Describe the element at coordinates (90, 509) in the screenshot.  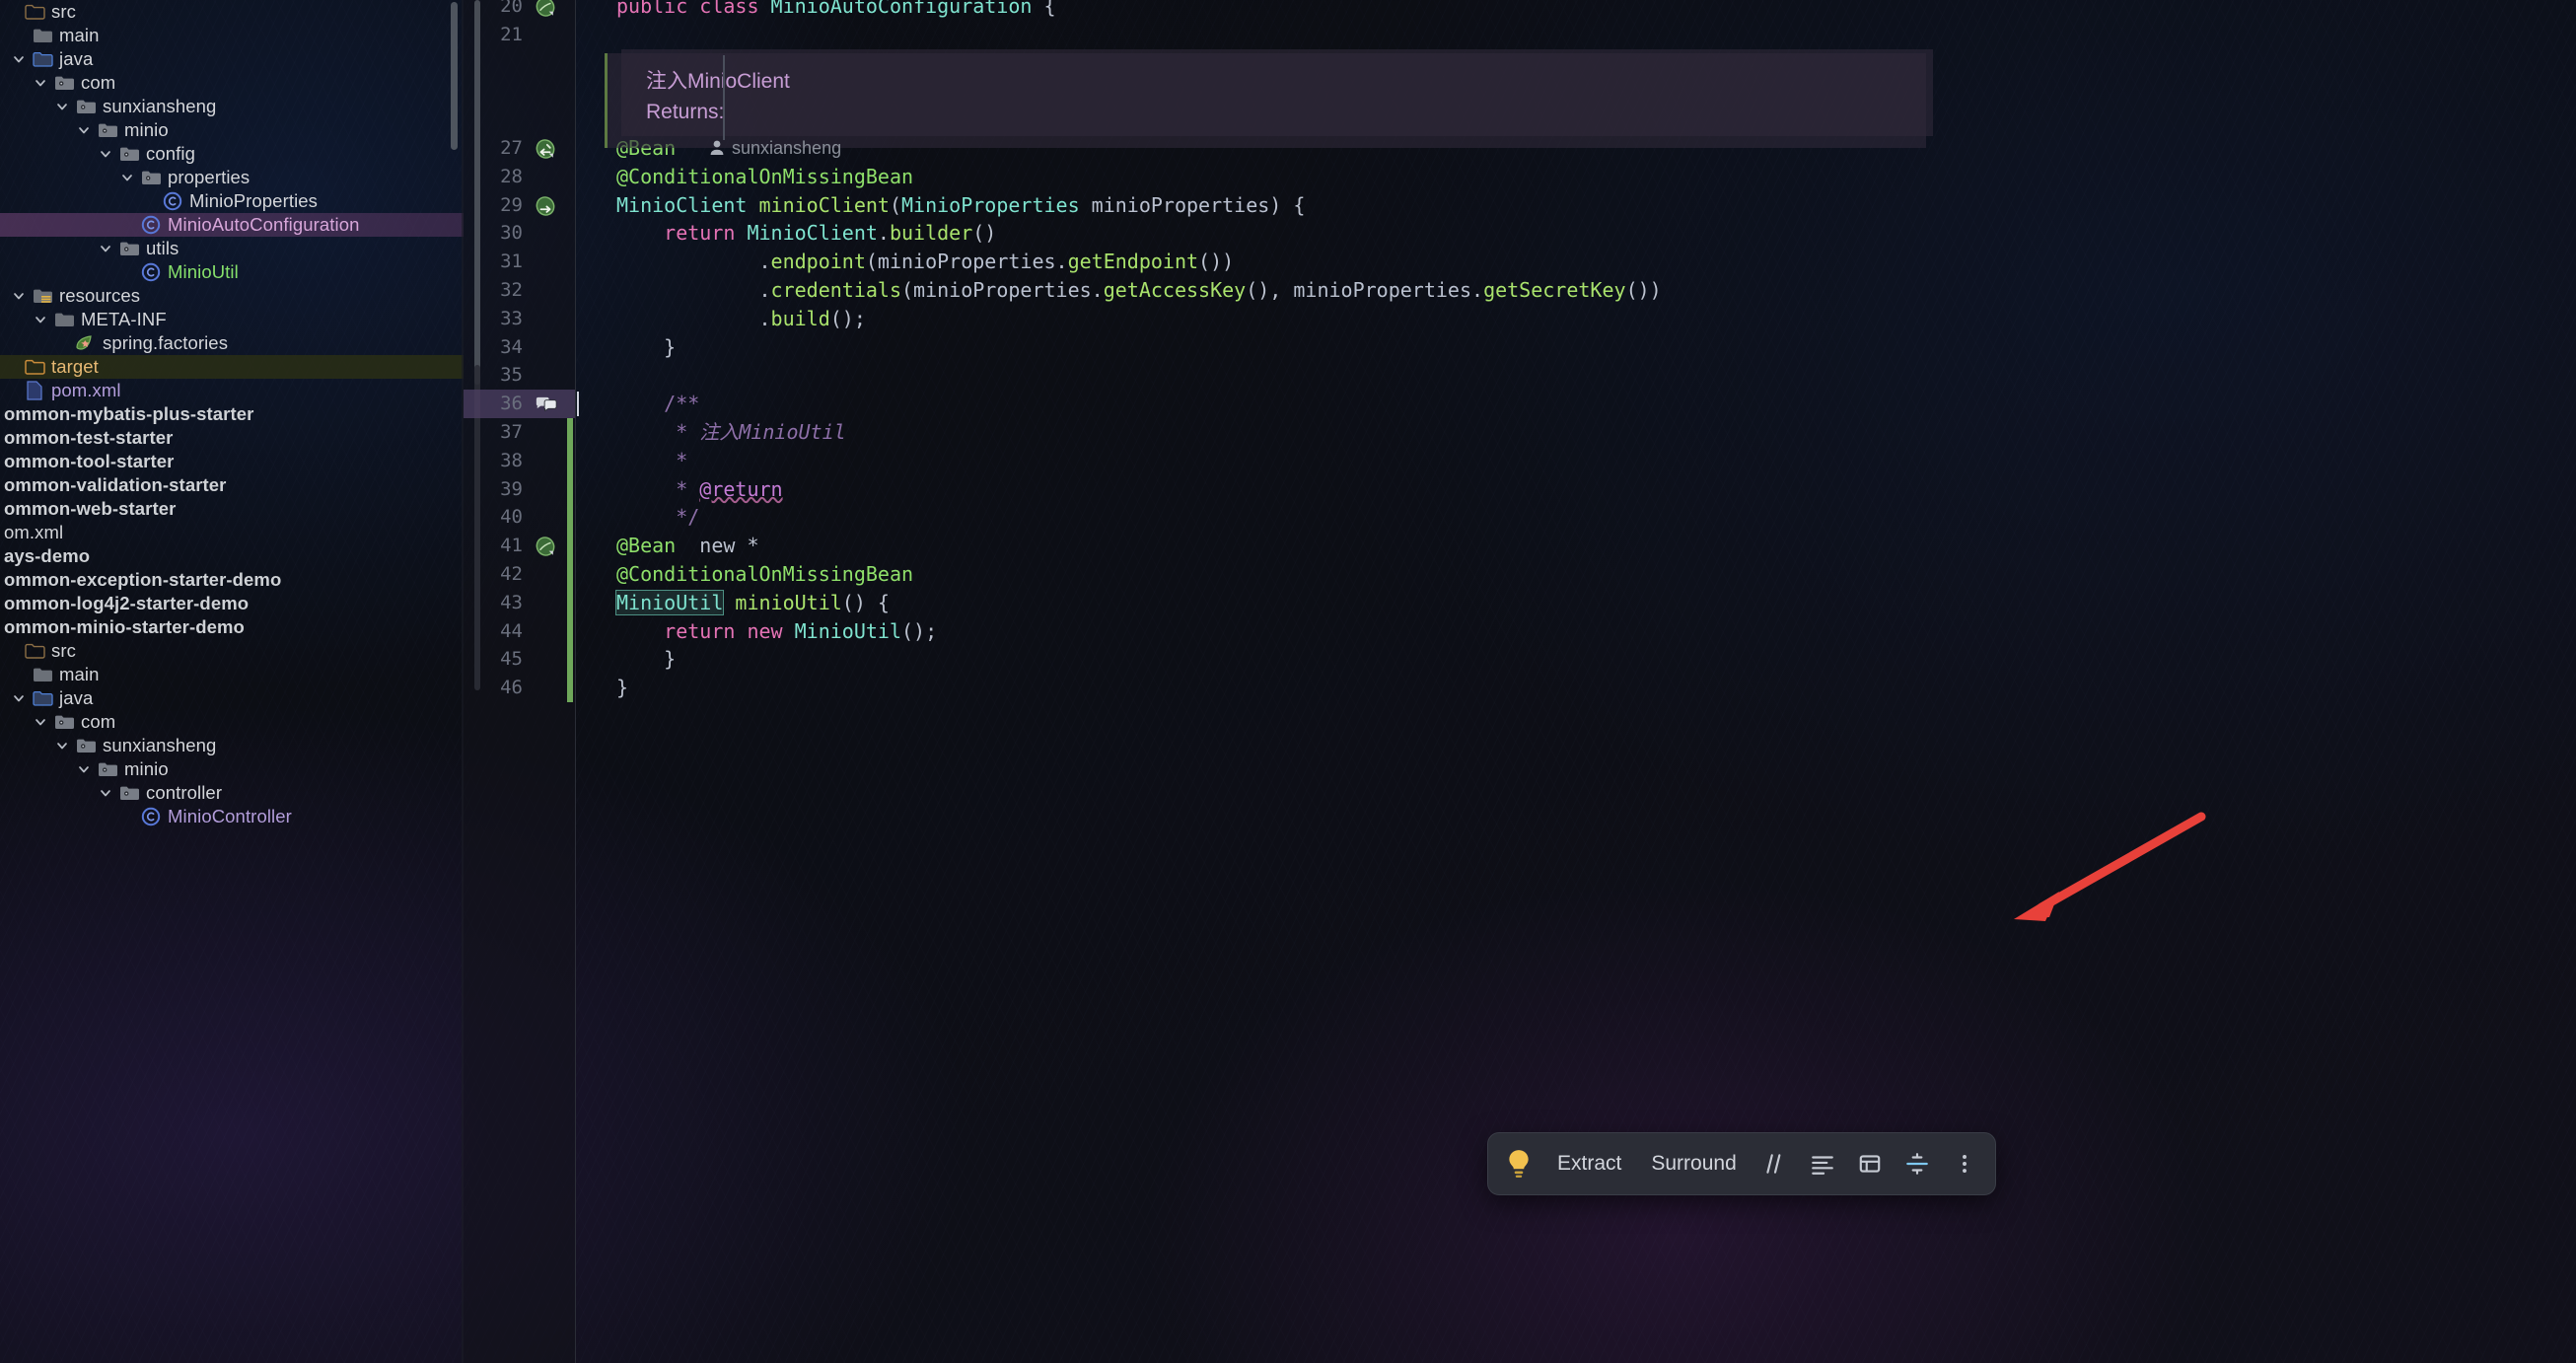
I see `tree-item-label: ommon-web-starter` at that location.